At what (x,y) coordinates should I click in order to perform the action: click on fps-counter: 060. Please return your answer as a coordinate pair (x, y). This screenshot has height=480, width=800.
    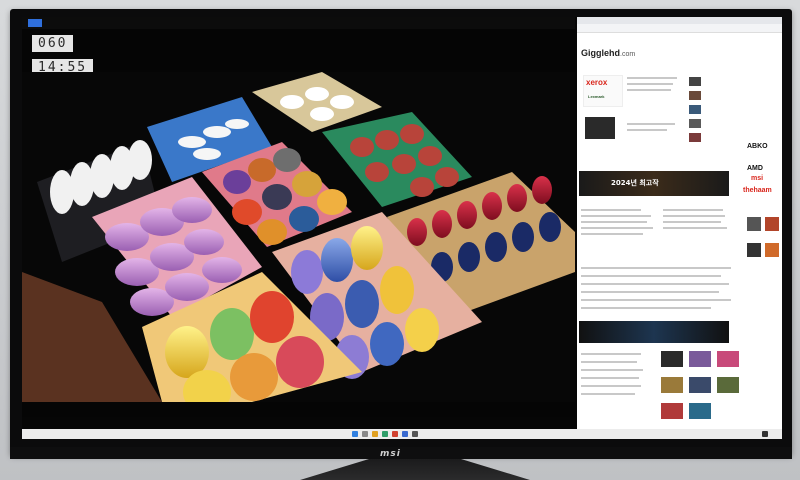
    Looking at the image, I should click on (53, 43).